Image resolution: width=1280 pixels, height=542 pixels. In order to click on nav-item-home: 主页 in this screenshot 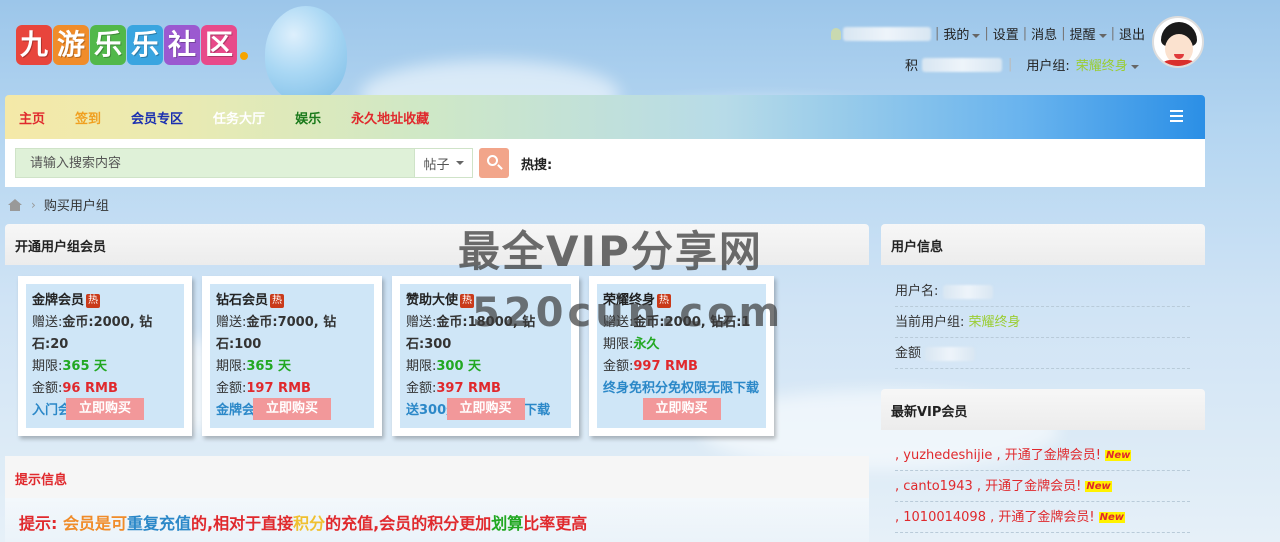, I will do `click(32, 117)`.